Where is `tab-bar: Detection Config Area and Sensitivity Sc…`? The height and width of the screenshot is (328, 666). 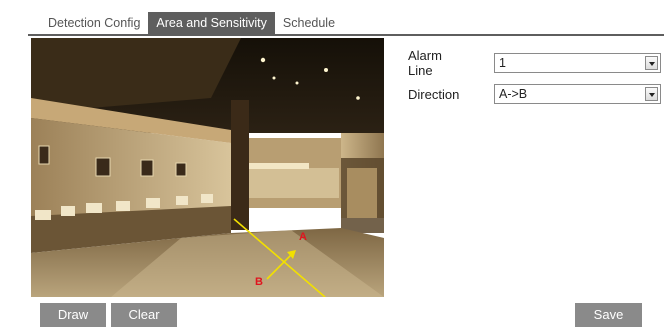
tab-bar: Detection Config Area and Sensitivity Sc… is located at coordinates (191, 23).